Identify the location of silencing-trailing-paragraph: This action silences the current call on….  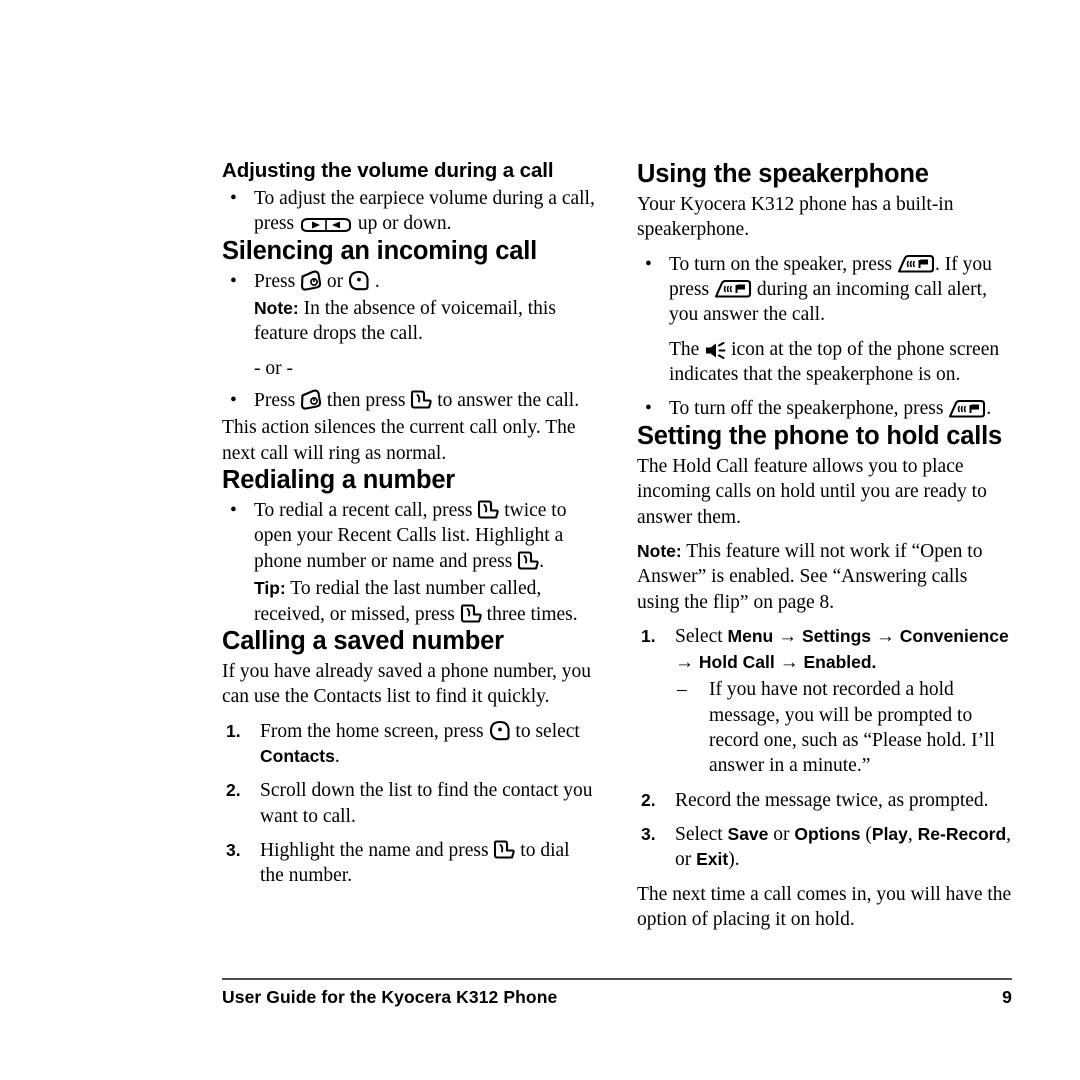
(399, 440).